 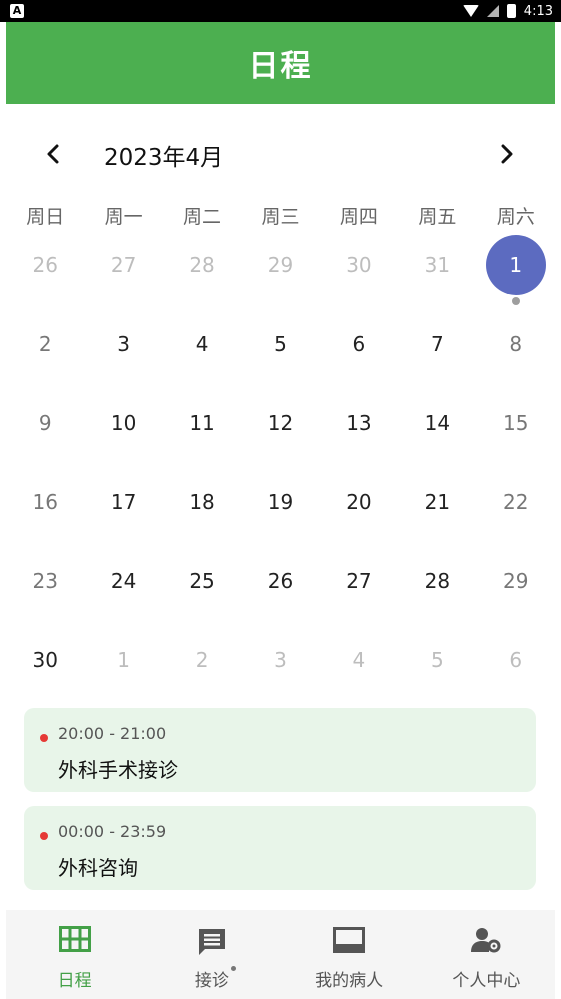 I want to click on chevron-left-icon, so click(x=53, y=154).